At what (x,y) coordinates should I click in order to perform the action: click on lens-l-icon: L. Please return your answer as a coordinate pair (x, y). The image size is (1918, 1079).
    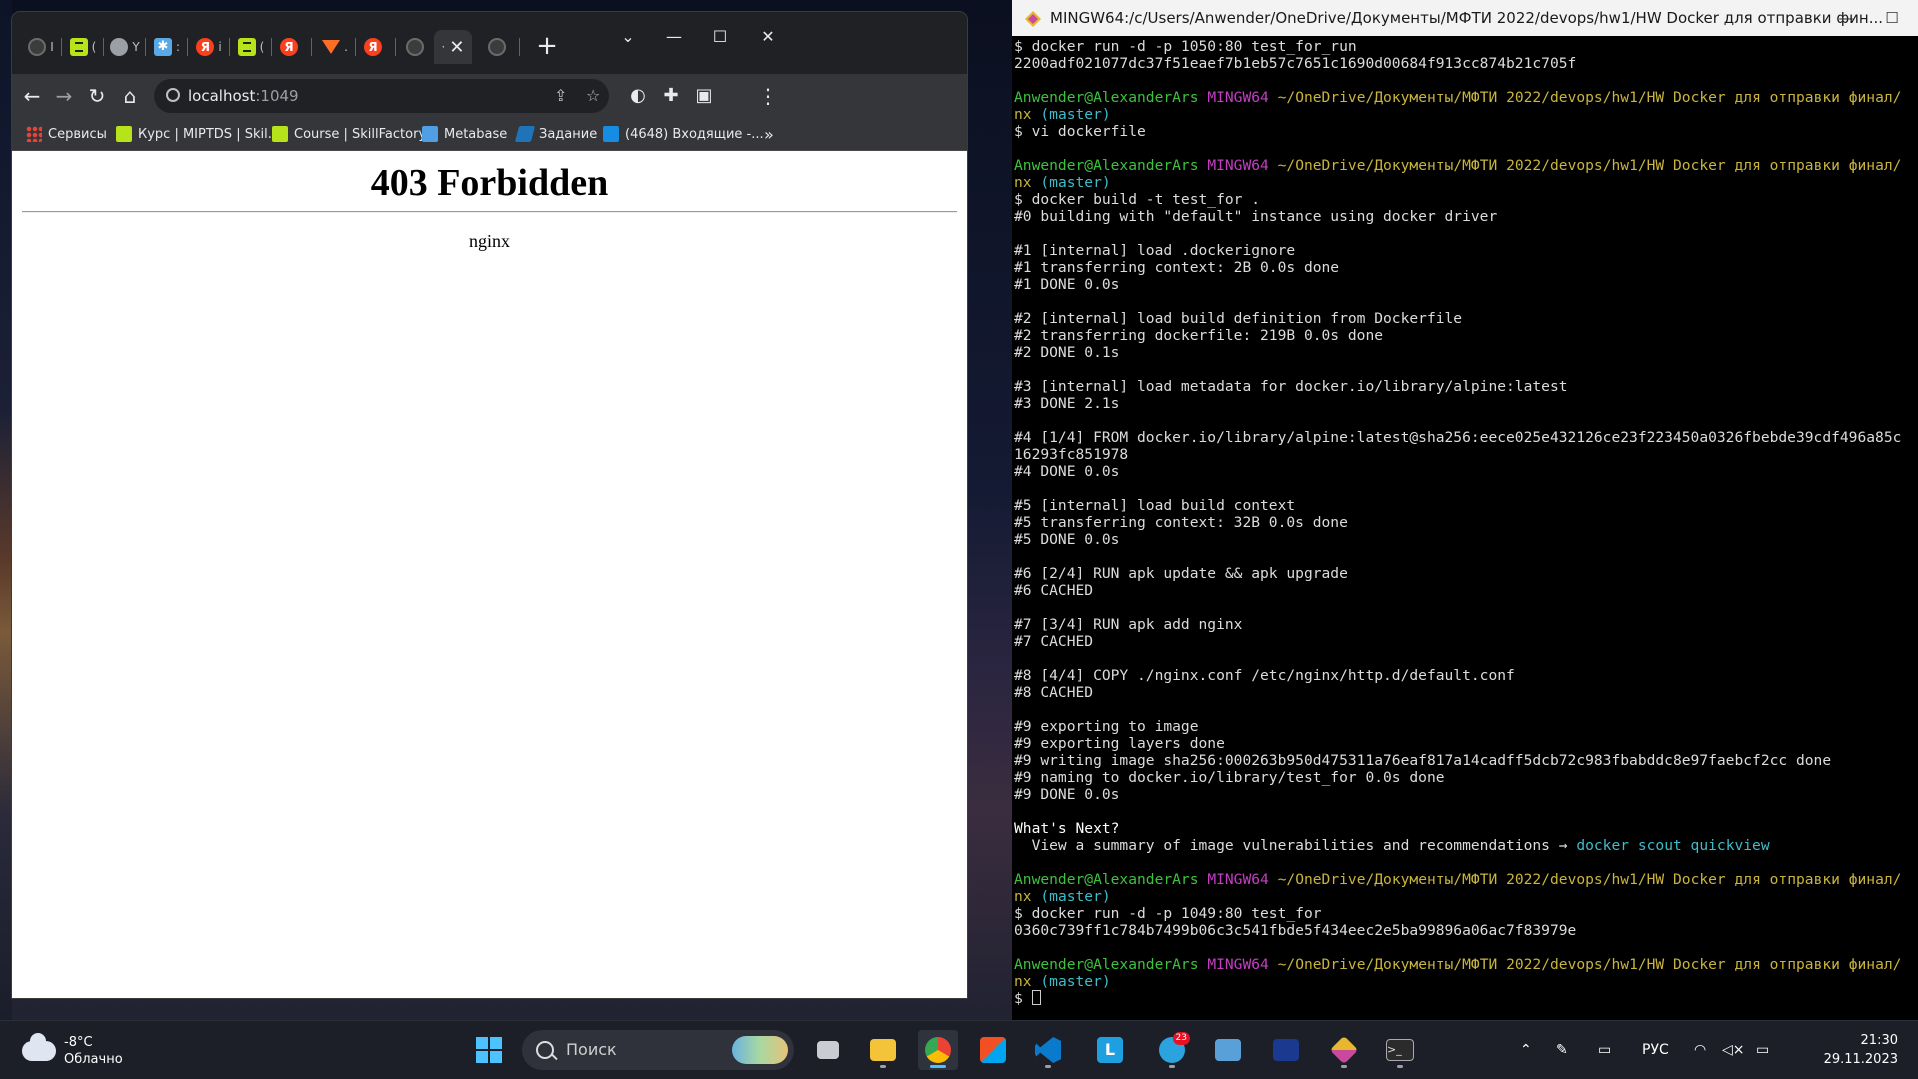
    Looking at the image, I should click on (1110, 1050).